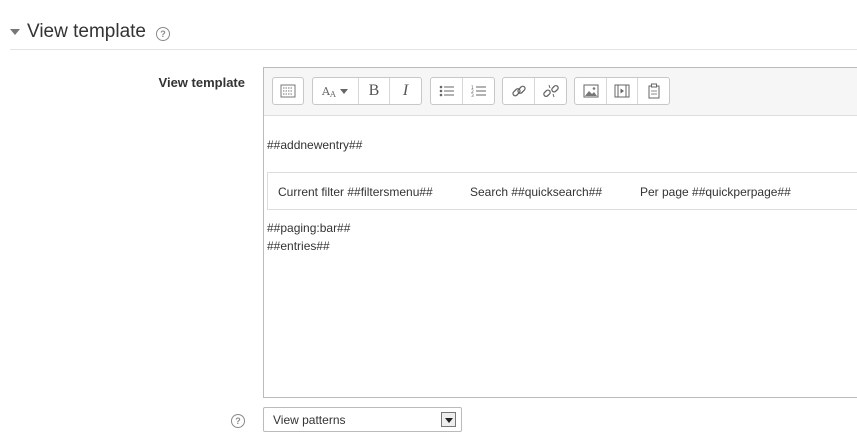  I want to click on toolbar-toggle-button, so click(288, 91).